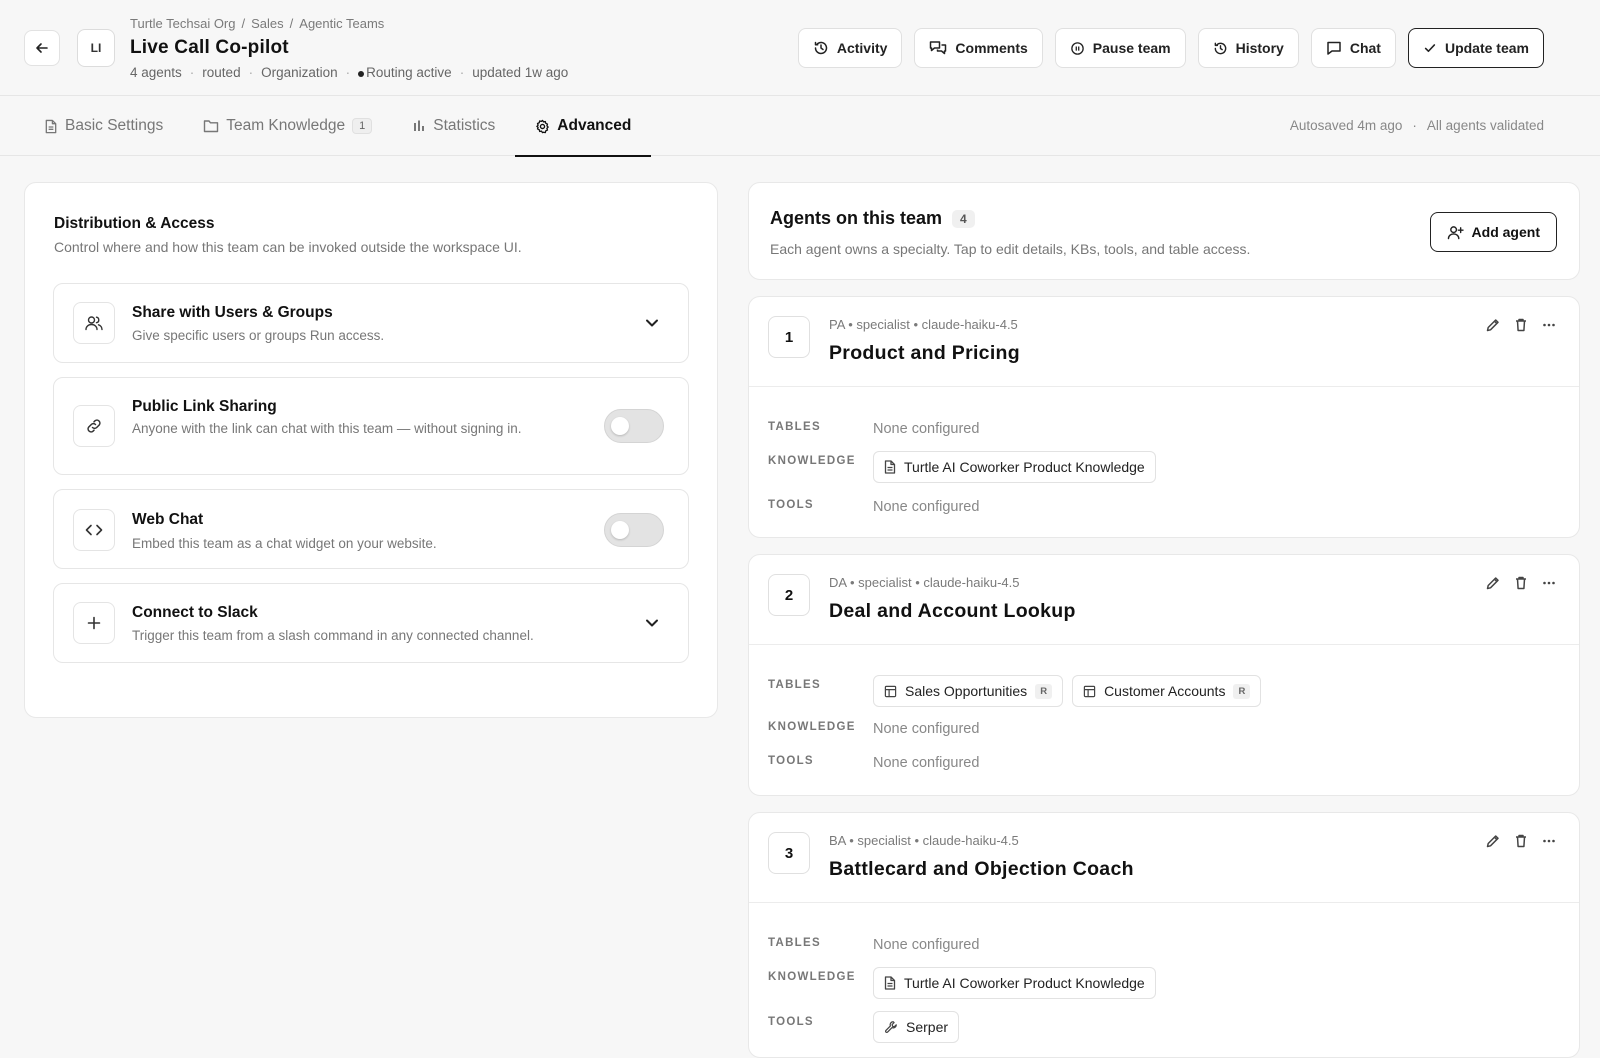 Image resolution: width=1600 pixels, height=1058 pixels. What do you see at coordinates (94, 323) in the screenshot?
I see `users-icon` at bounding box center [94, 323].